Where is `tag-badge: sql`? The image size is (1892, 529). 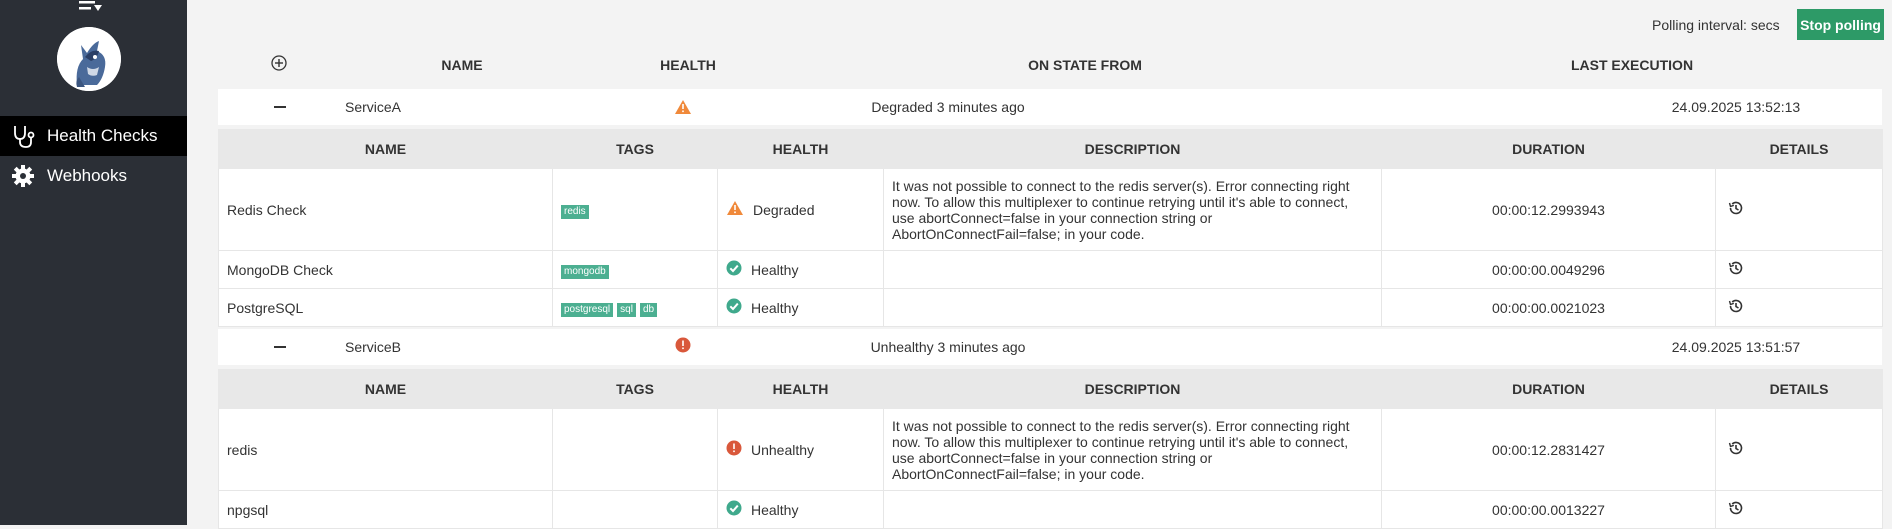 tag-badge: sql is located at coordinates (626, 309).